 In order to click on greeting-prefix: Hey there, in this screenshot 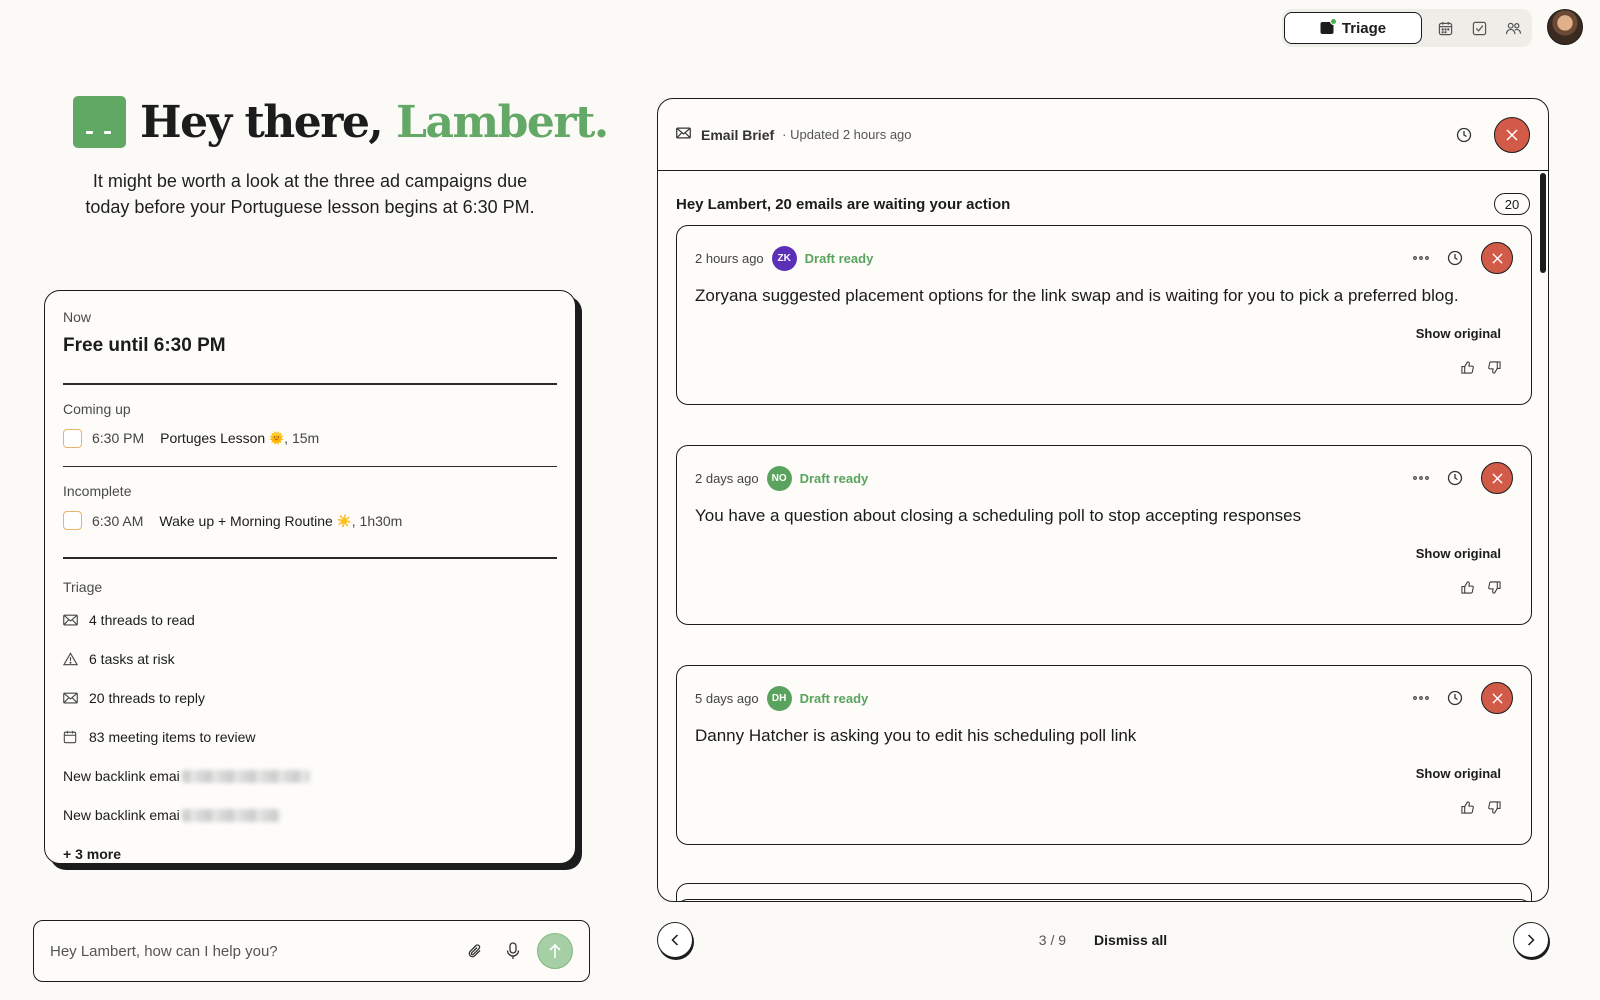, I will do `click(262, 122)`.